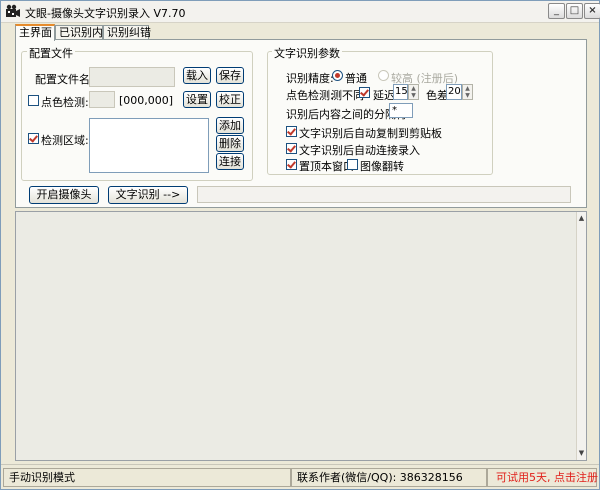  Describe the element at coordinates (467, 95) in the screenshot. I see `color-diff-down-icon: ▼` at that location.